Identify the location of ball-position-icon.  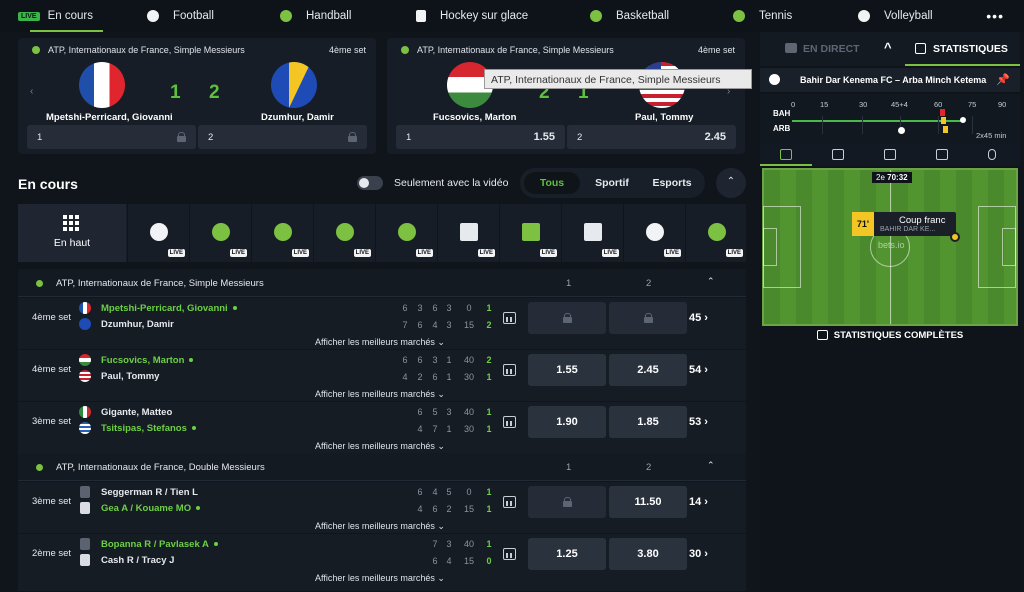
(955, 237).